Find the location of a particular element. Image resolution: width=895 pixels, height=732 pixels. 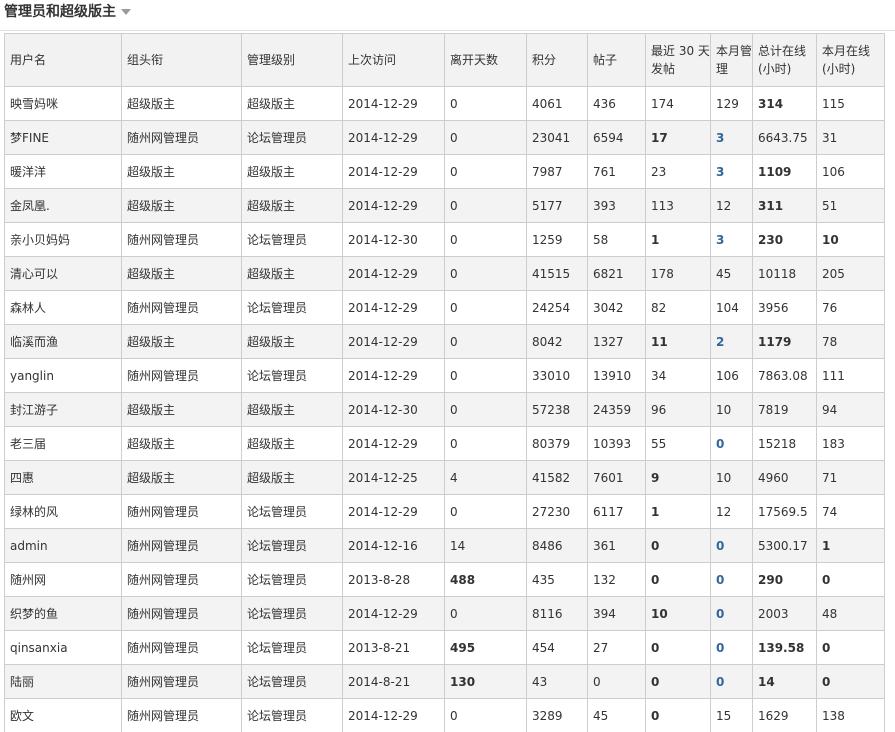

cell-month-online: 71 is located at coordinates (850, 477).